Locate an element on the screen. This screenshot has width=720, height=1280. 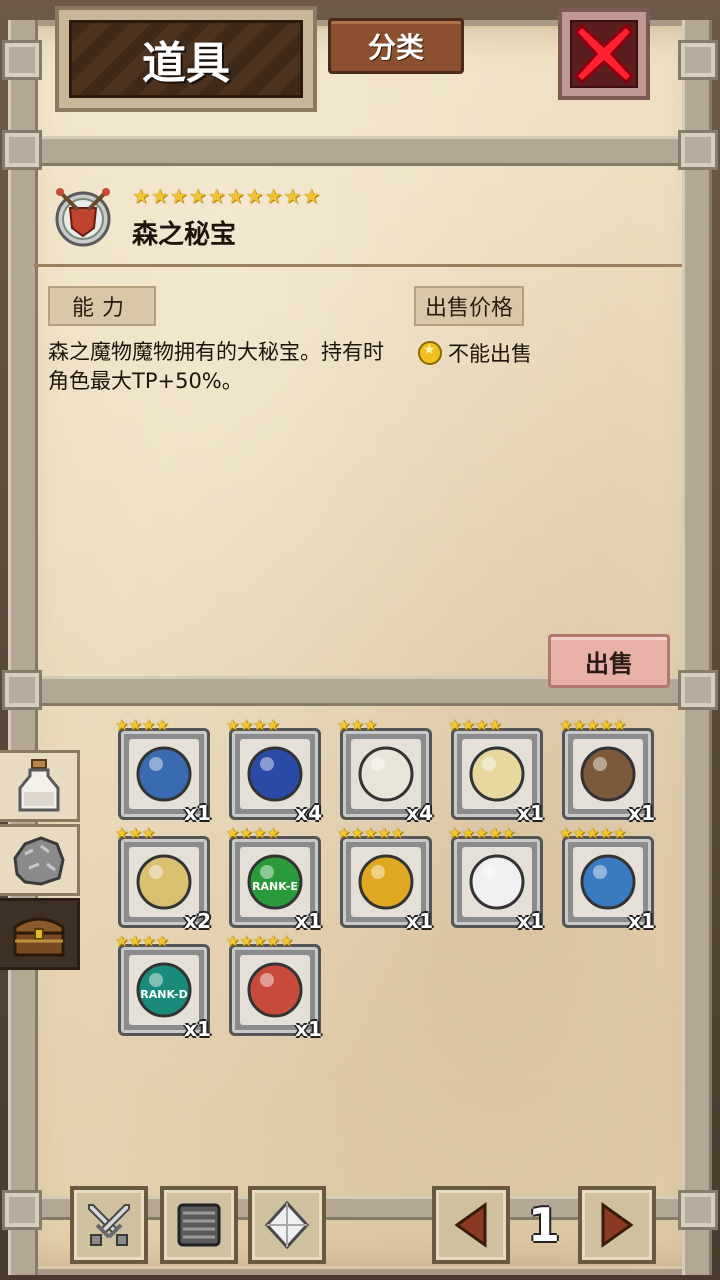
next-page-button is located at coordinates (617, 1225).